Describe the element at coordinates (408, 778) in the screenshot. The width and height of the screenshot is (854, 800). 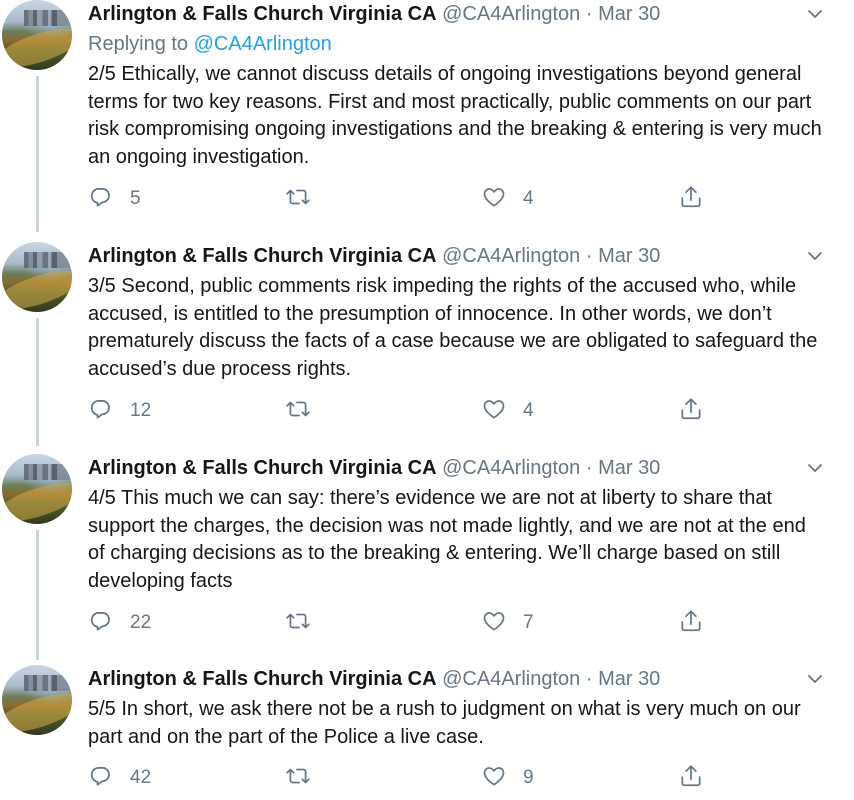
I see `tweet-actions: 42 9` at that location.